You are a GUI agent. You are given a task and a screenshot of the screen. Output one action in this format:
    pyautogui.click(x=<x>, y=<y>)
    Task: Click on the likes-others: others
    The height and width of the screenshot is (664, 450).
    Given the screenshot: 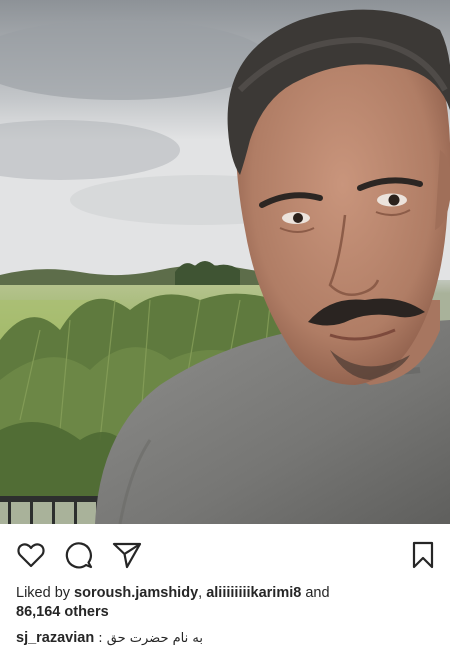 What is the action you would take?
    pyautogui.click(x=84, y=612)
    